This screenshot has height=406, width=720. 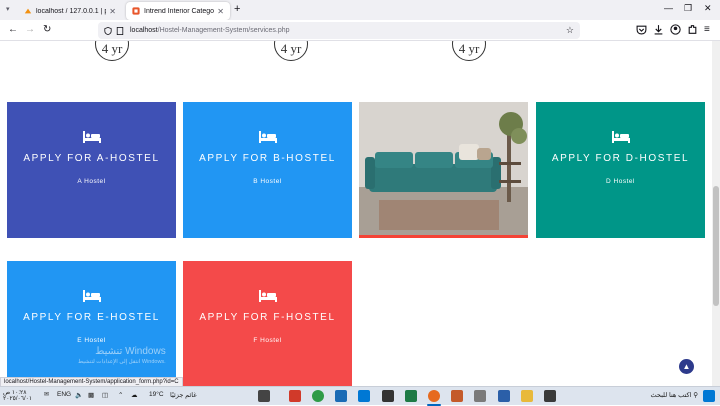 What do you see at coordinates (620, 158) in the screenshot?
I see `card-title: Apply for D-Hostel` at bounding box center [620, 158].